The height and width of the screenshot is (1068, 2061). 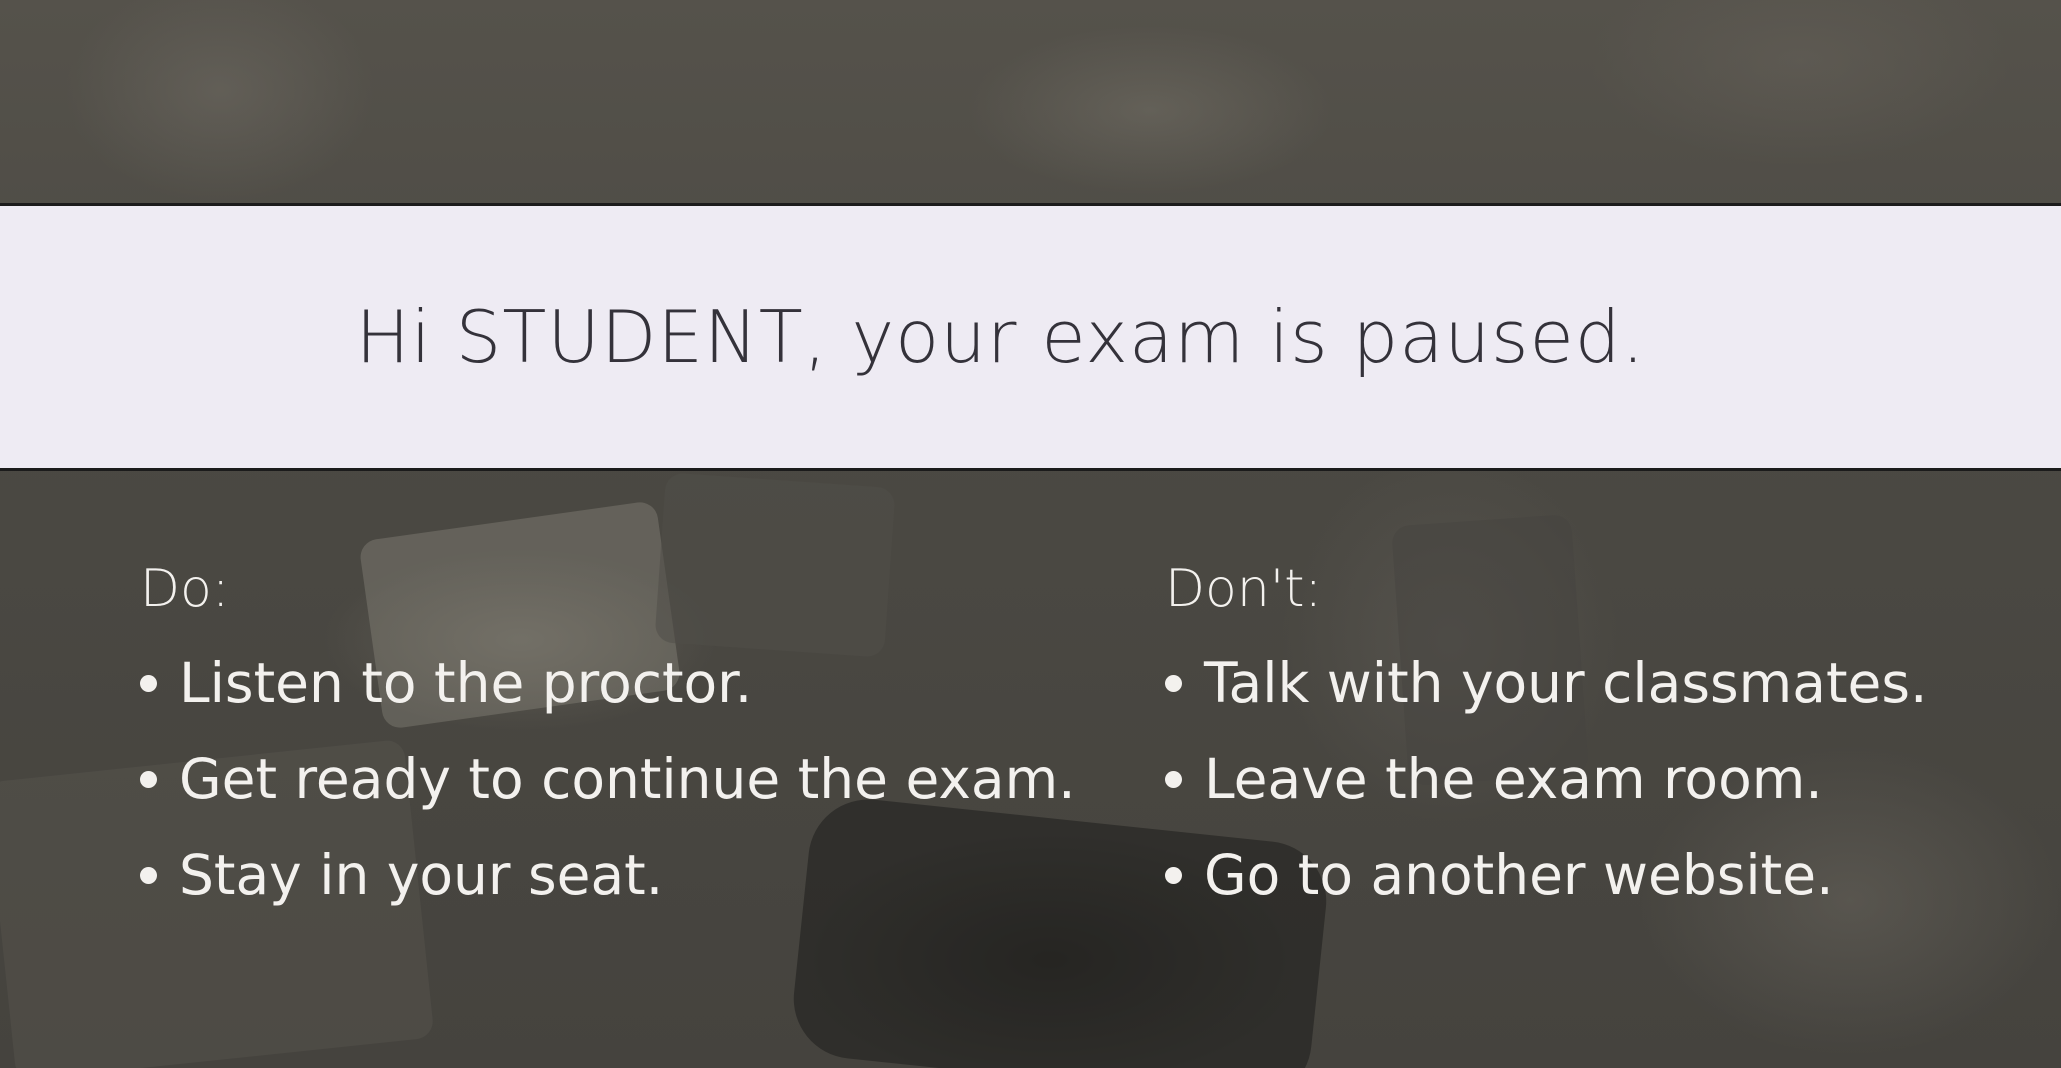 What do you see at coordinates (1000, 337) in the screenshot?
I see `pause-message: Hi STUDENT, your exam is paused.` at bounding box center [1000, 337].